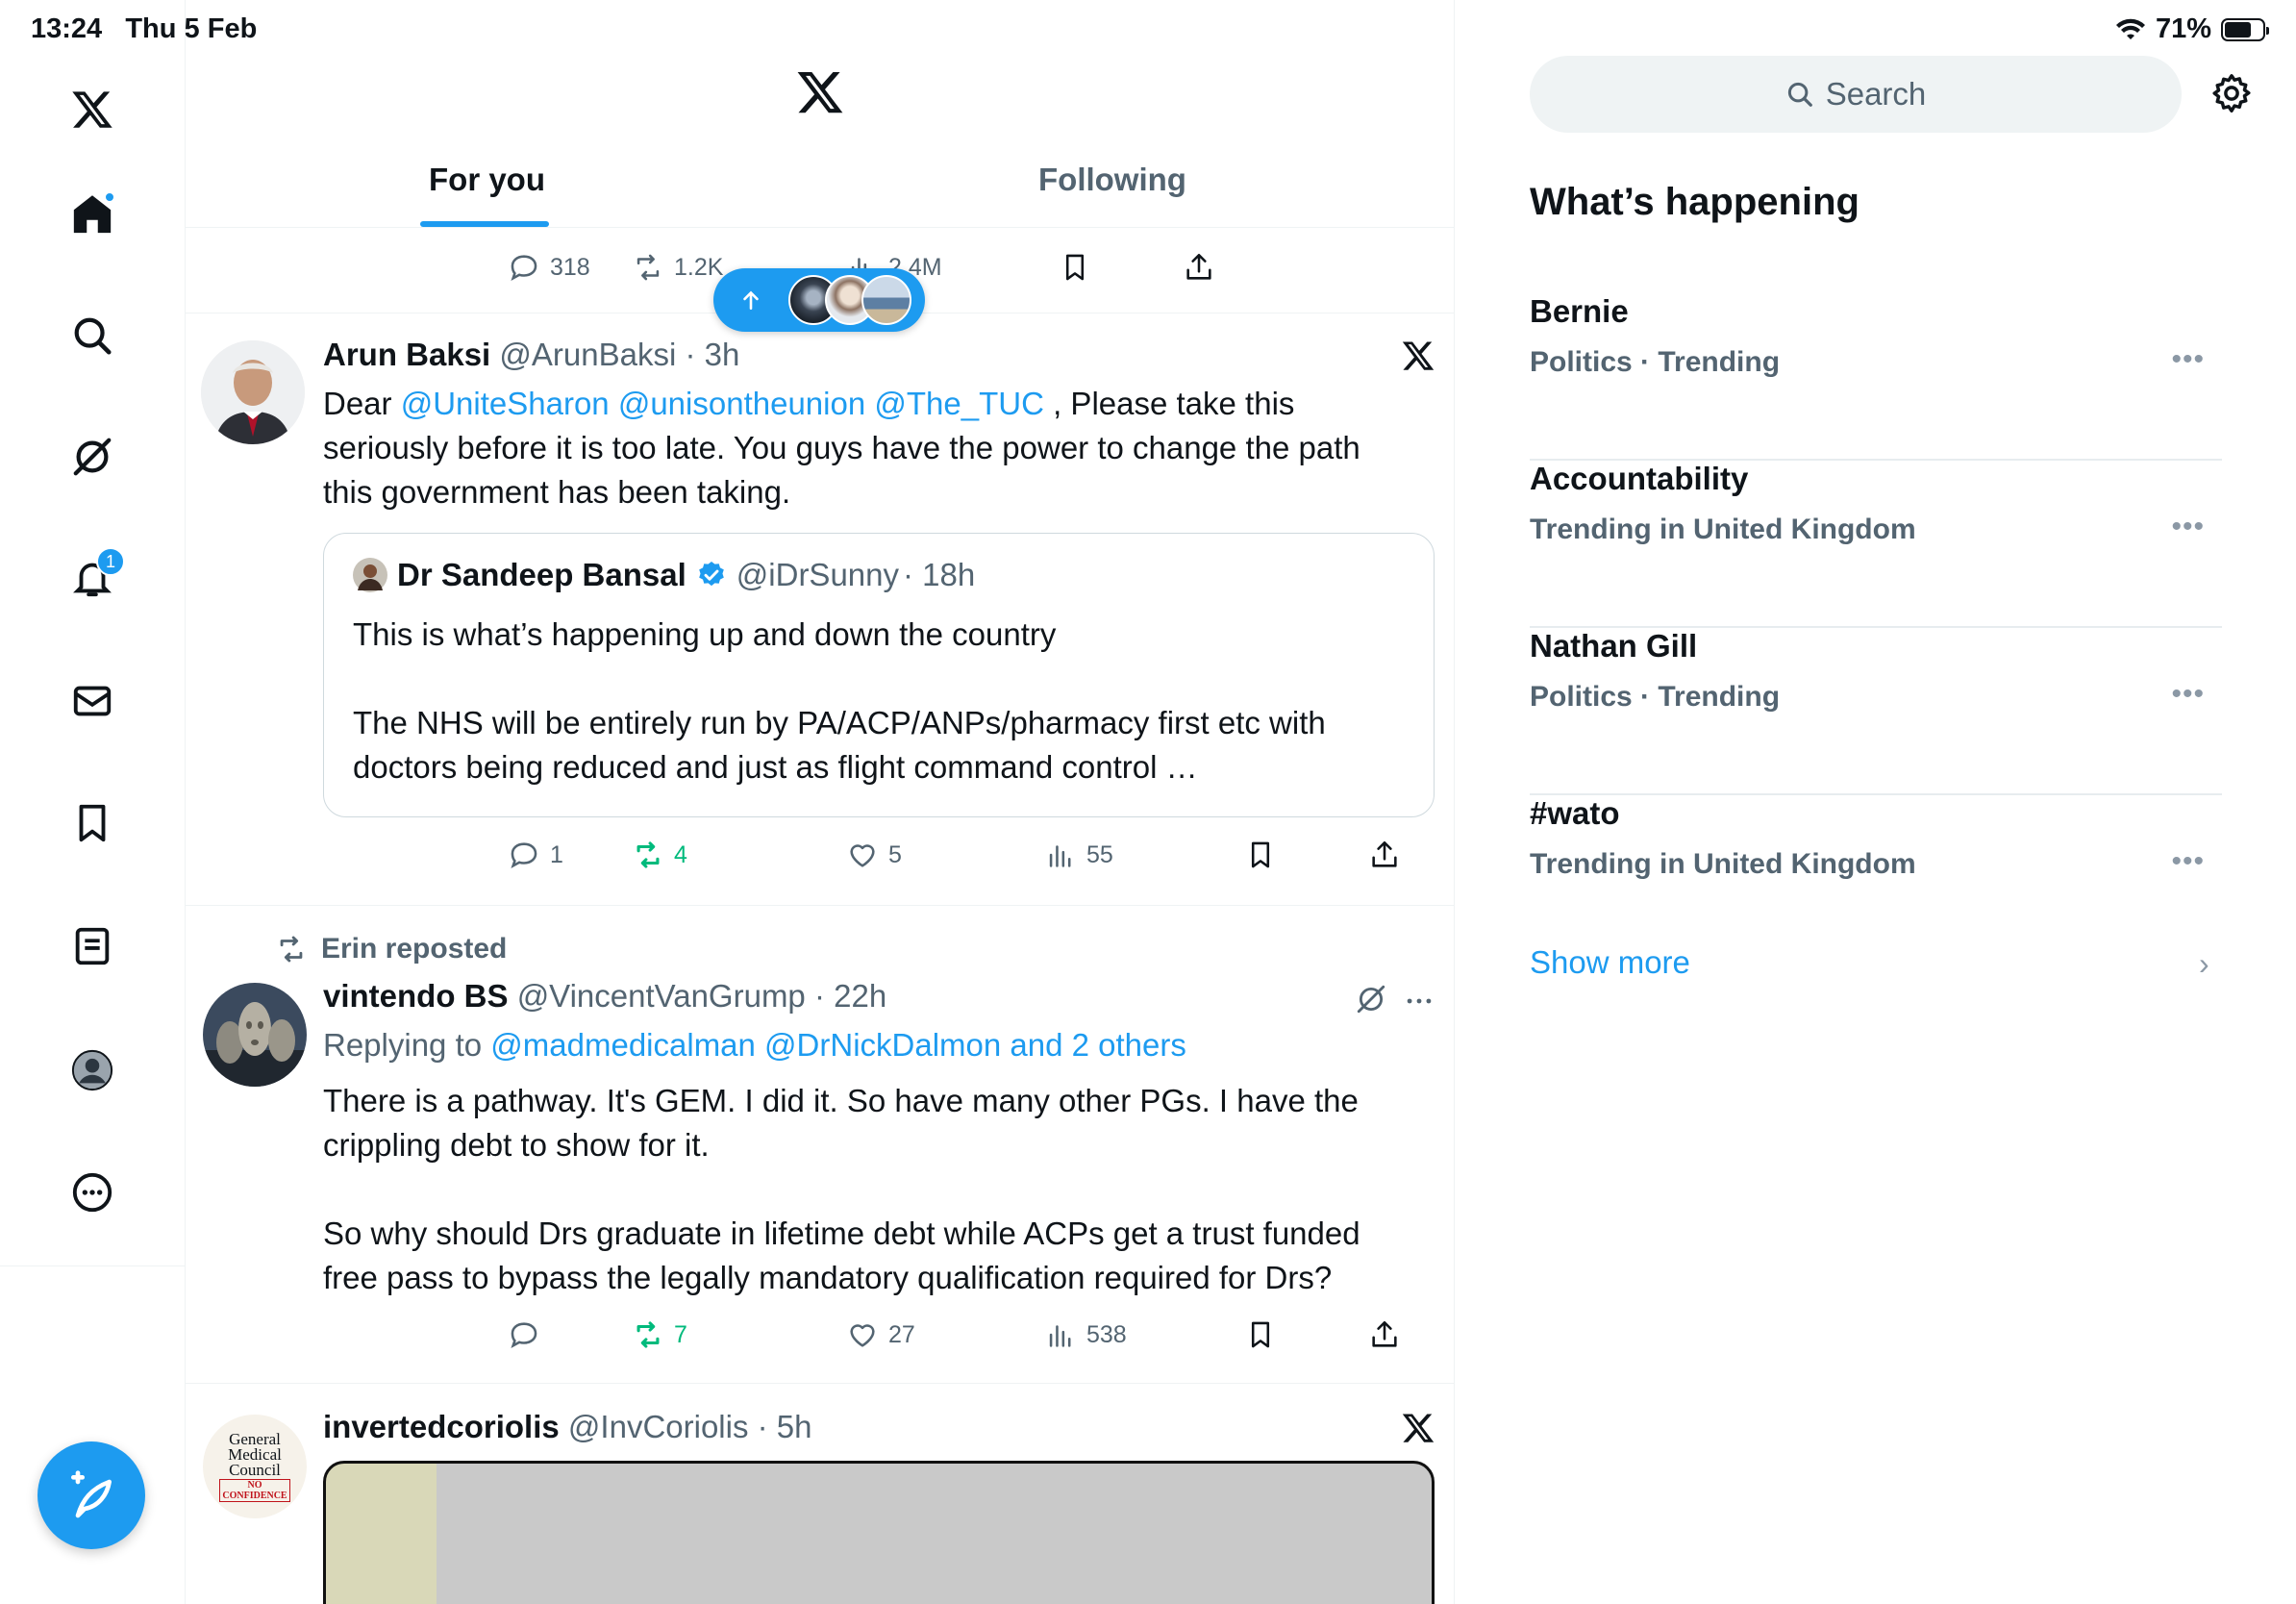 The height and width of the screenshot is (1604, 2296). What do you see at coordinates (959, 403) in the screenshot?
I see `mention-link: @The_TUC` at bounding box center [959, 403].